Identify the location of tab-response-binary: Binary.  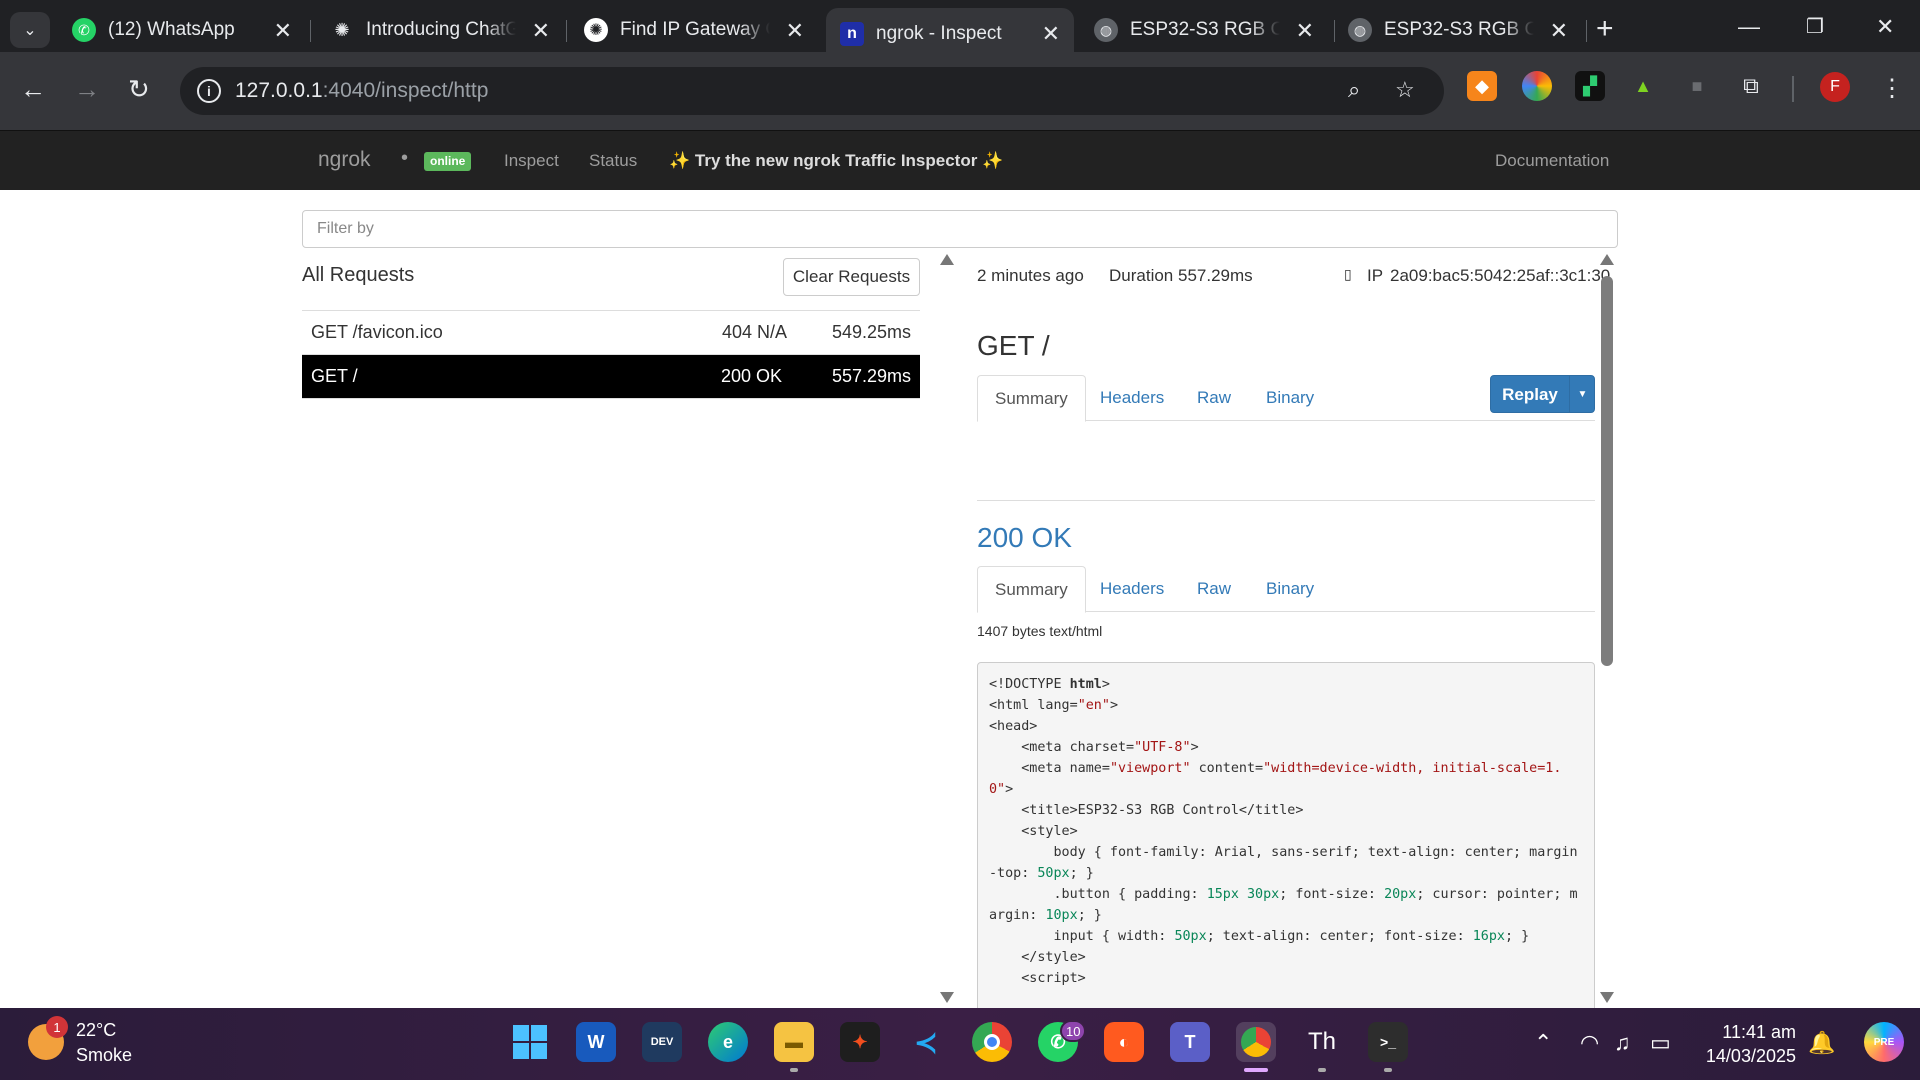
(1290, 589).